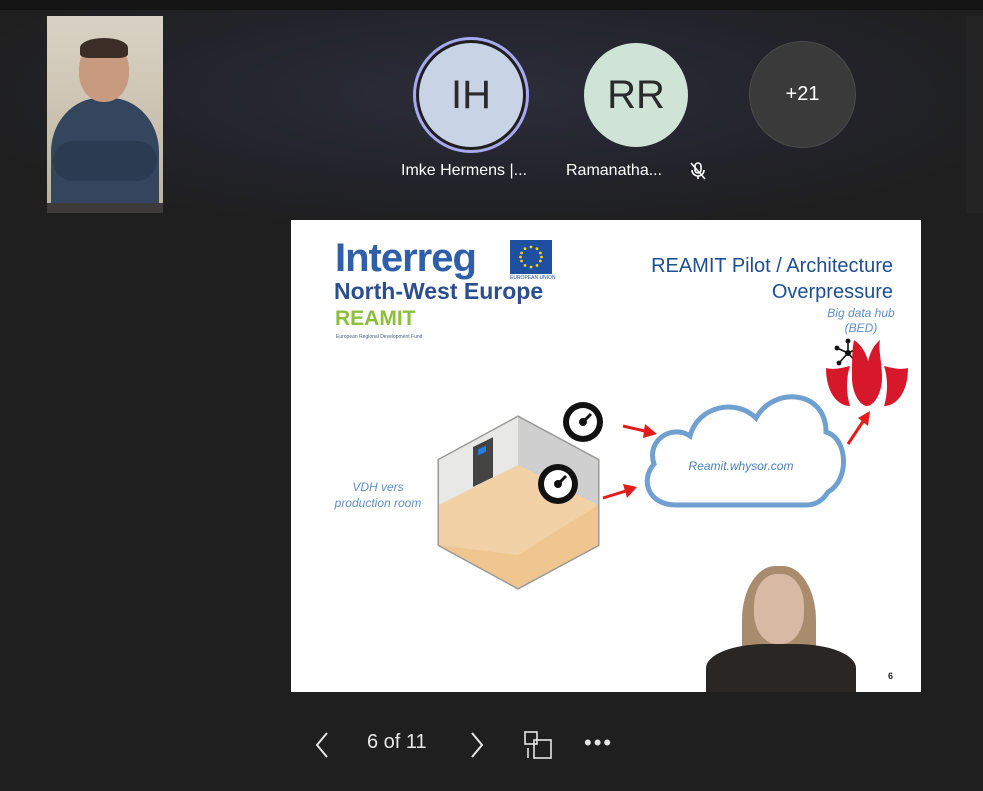 The image size is (983, 791). Describe the element at coordinates (974, 114) in the screenshot. I see `side-panel-edge` at that location.